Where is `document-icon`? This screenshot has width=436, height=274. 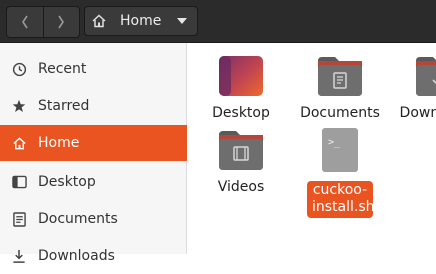
document-icon is located at coordinates (19, 219).